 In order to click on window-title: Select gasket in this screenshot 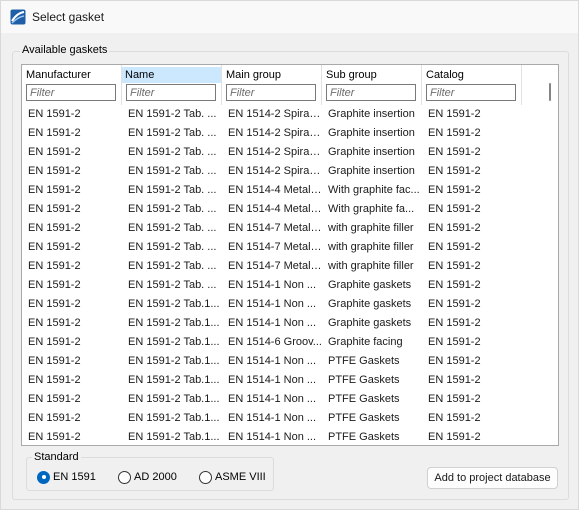, I will do `click(68, 17)`.